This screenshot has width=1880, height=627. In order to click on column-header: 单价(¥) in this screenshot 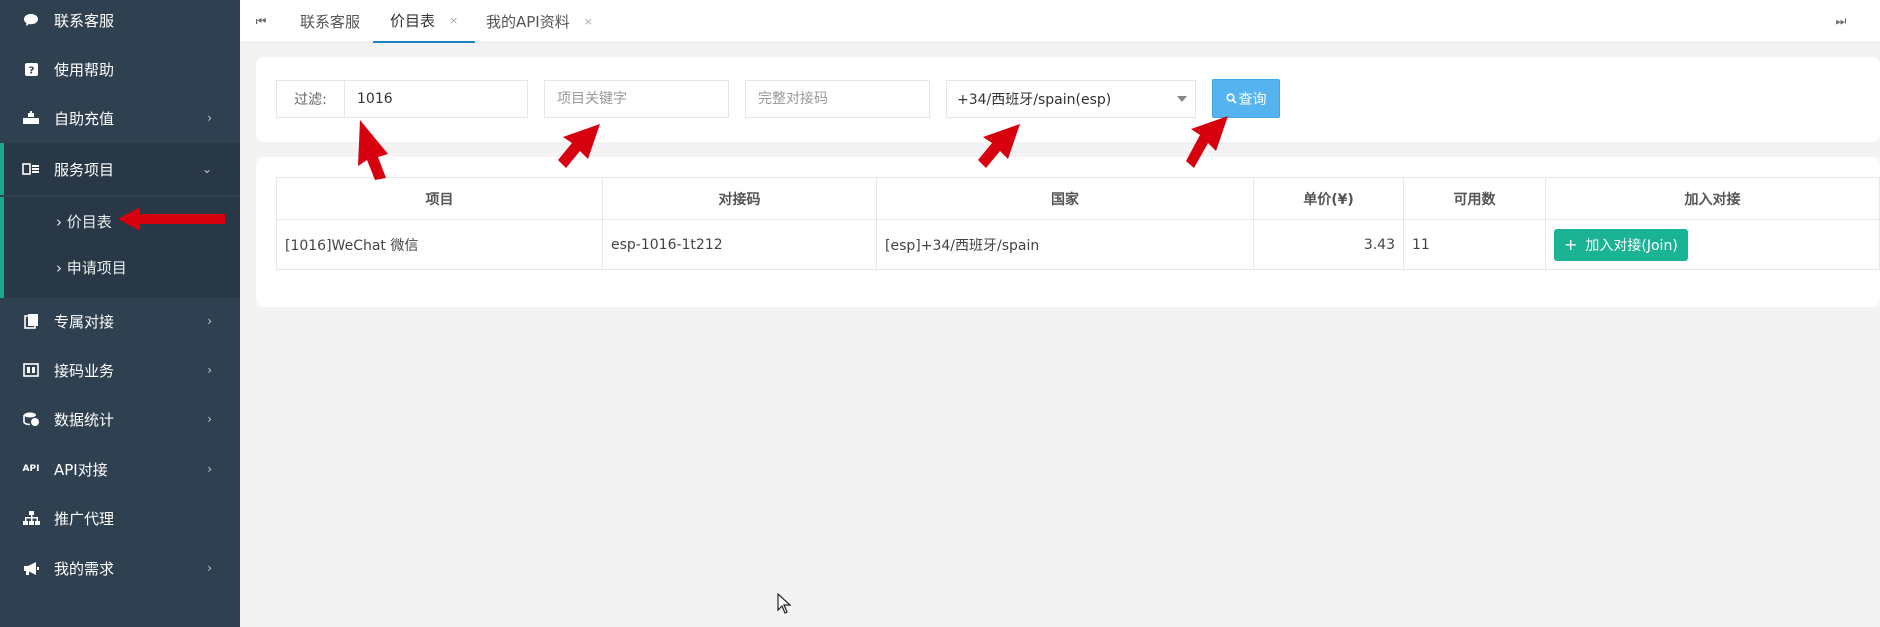, I will do `click(1328, 198)`.